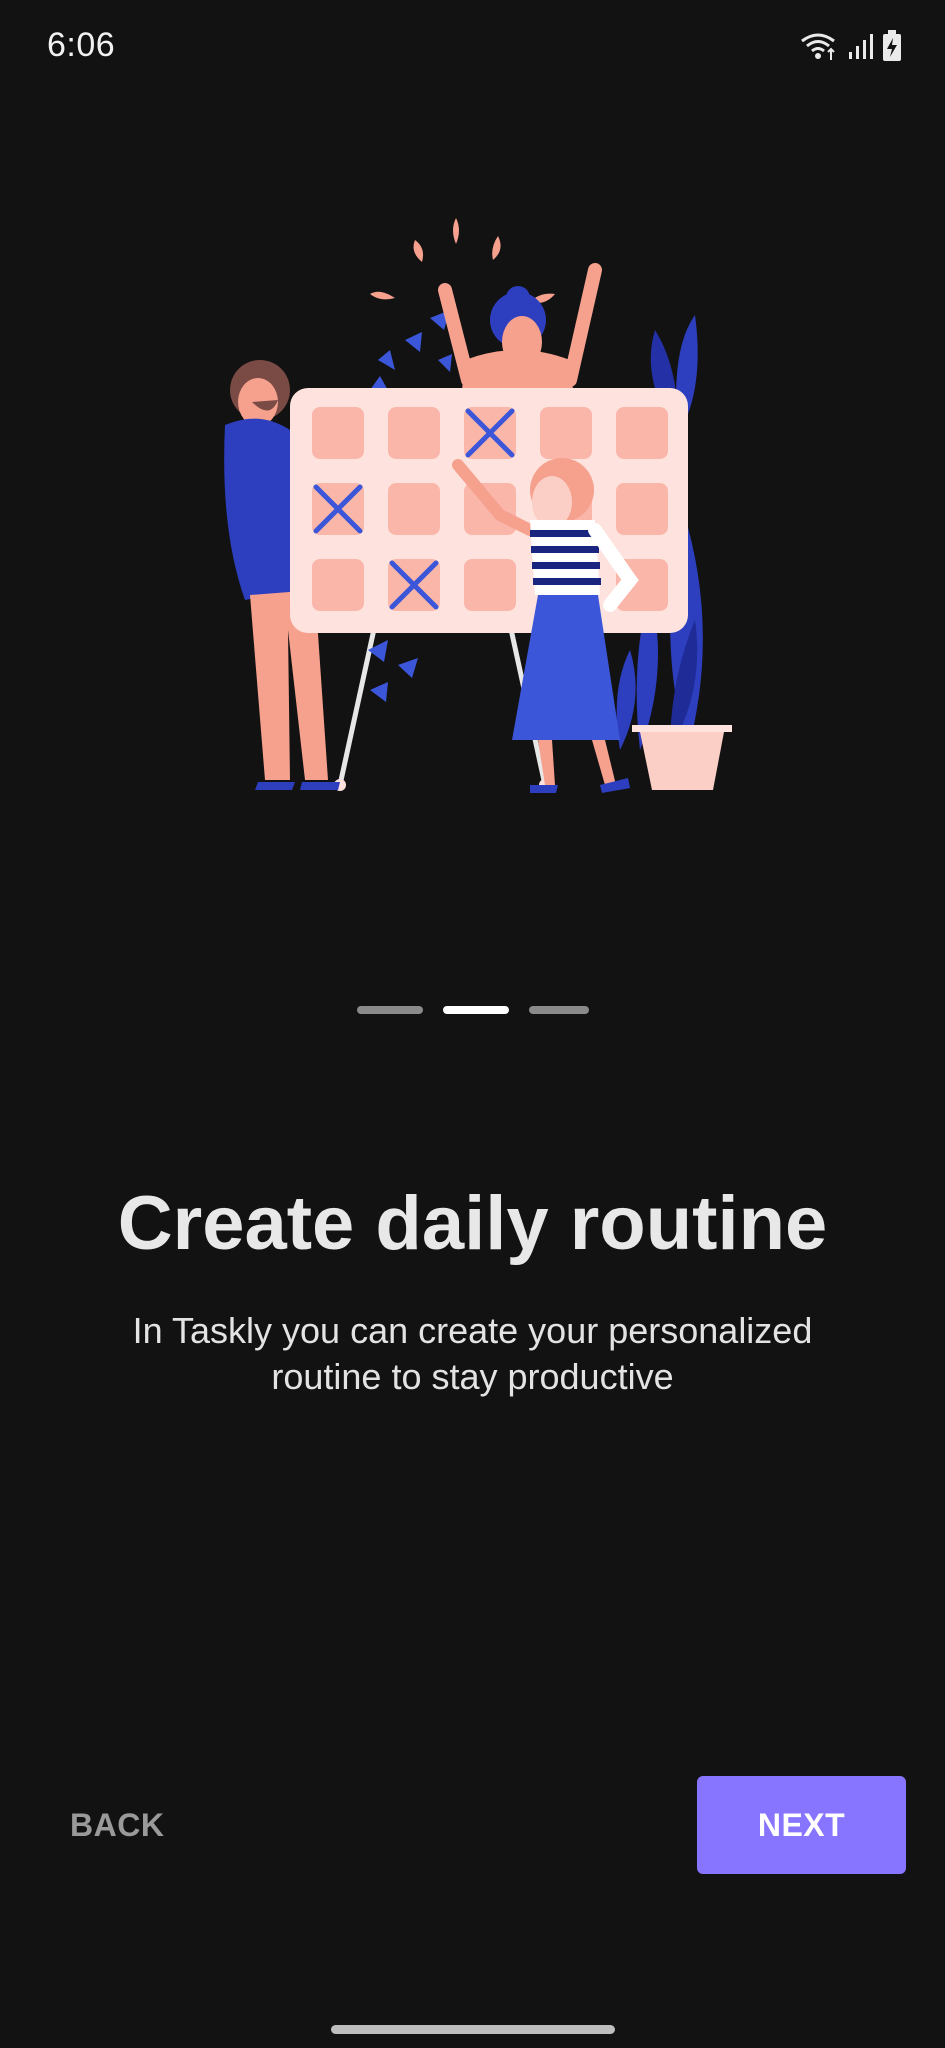  I want to click on onboarding-title: Create daily routine, so click(472, 1223).